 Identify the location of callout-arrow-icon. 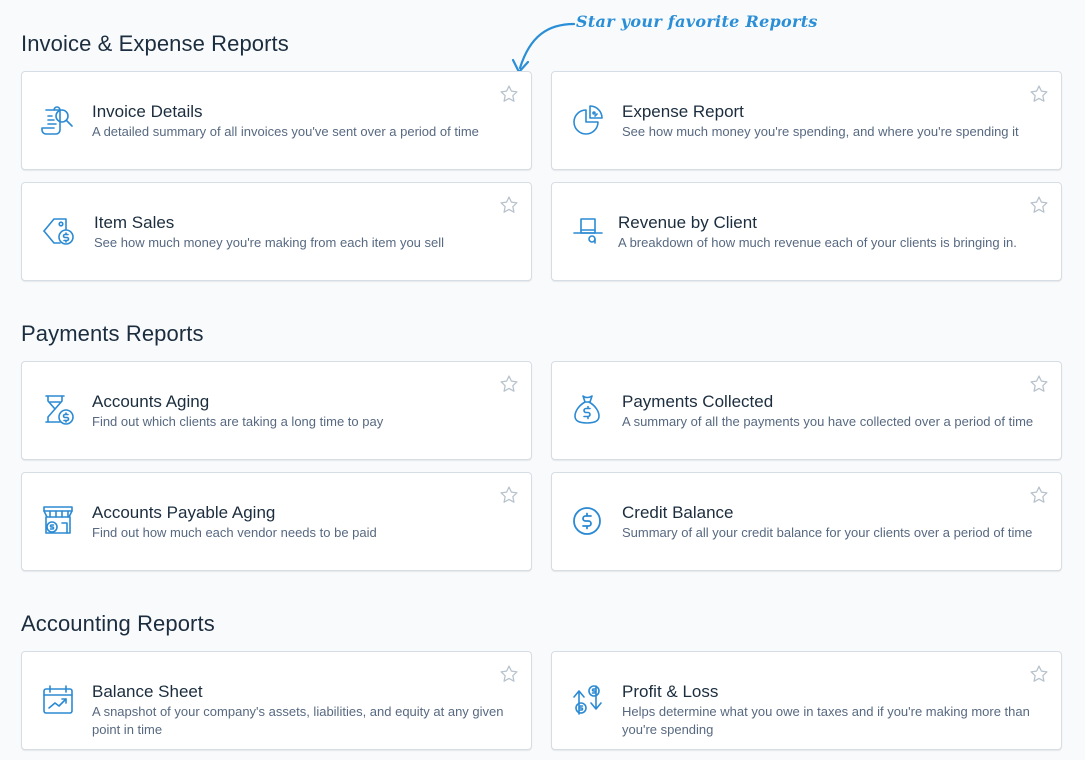
(543, 48).